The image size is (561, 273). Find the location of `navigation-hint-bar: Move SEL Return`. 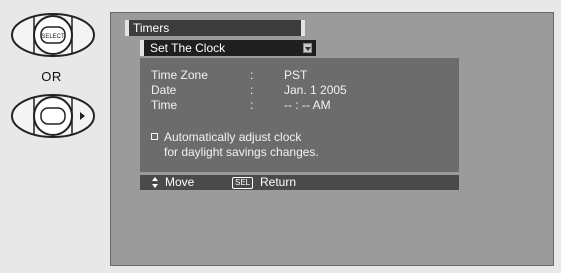

navigation-hint-bar: Move SEL Return is located at coordinates (299, 182).